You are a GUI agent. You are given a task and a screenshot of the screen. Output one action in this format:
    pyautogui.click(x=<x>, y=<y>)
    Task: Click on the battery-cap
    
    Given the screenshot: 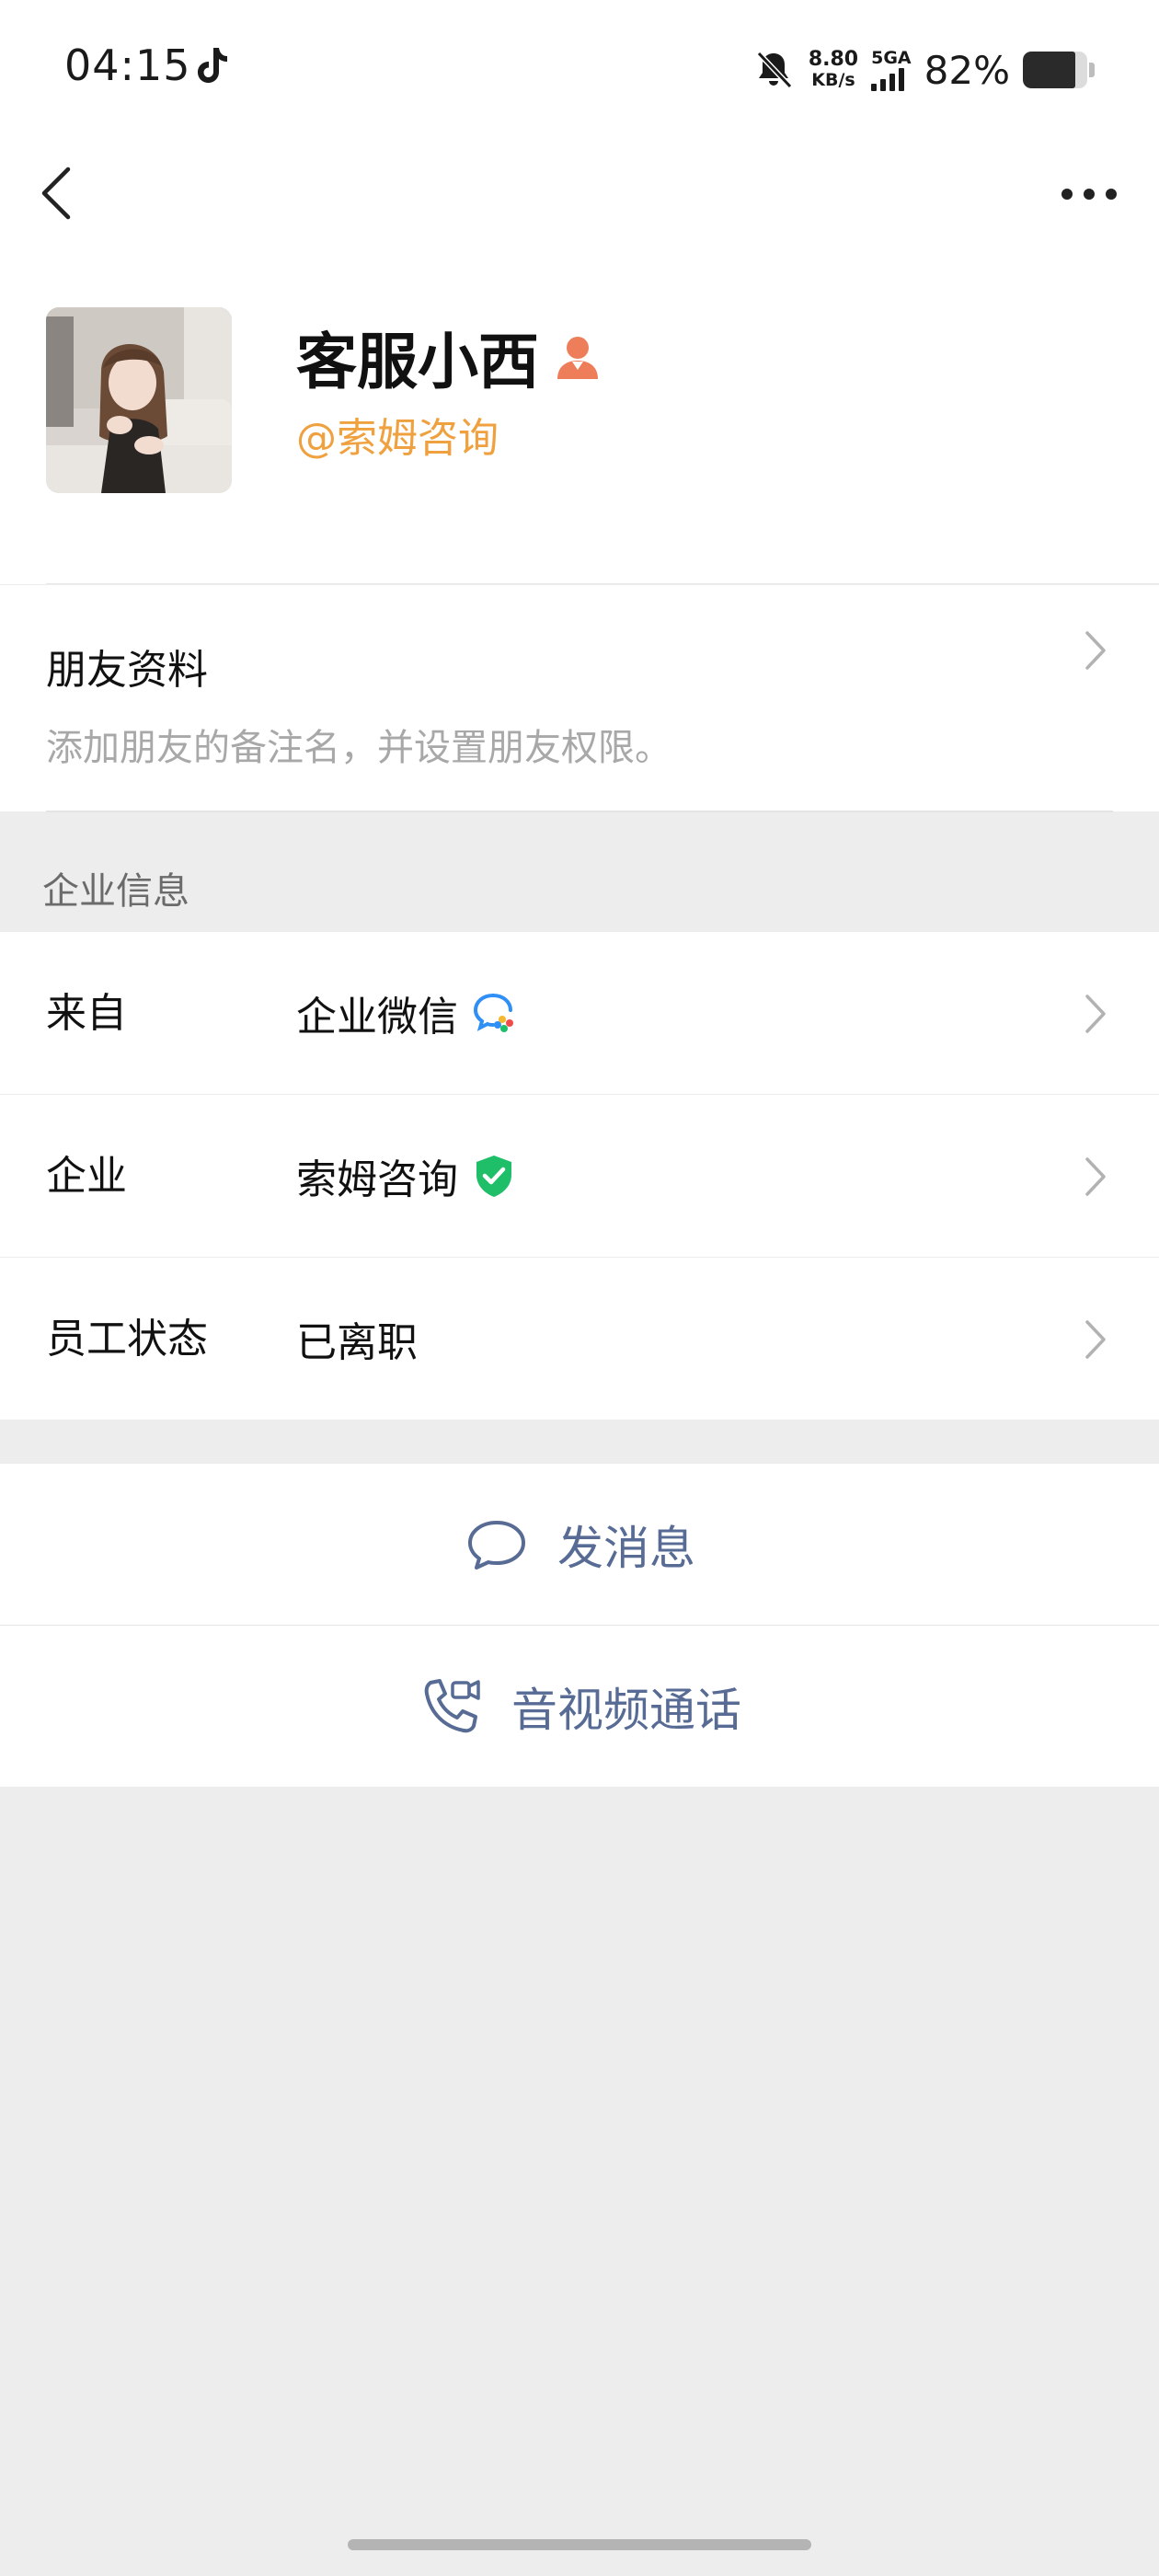 What is the action you would take?
    pyautogui.click(x=1092, y=70)
    